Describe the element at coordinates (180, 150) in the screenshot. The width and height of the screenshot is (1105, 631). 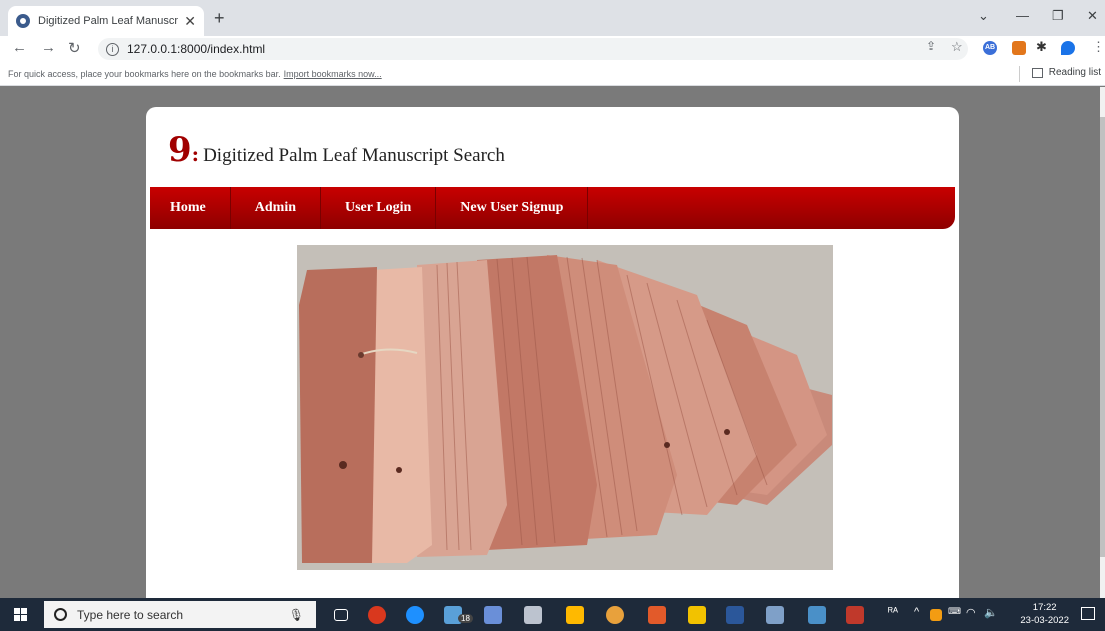
I see `bass-clef-logo-icon: 9` at that location.